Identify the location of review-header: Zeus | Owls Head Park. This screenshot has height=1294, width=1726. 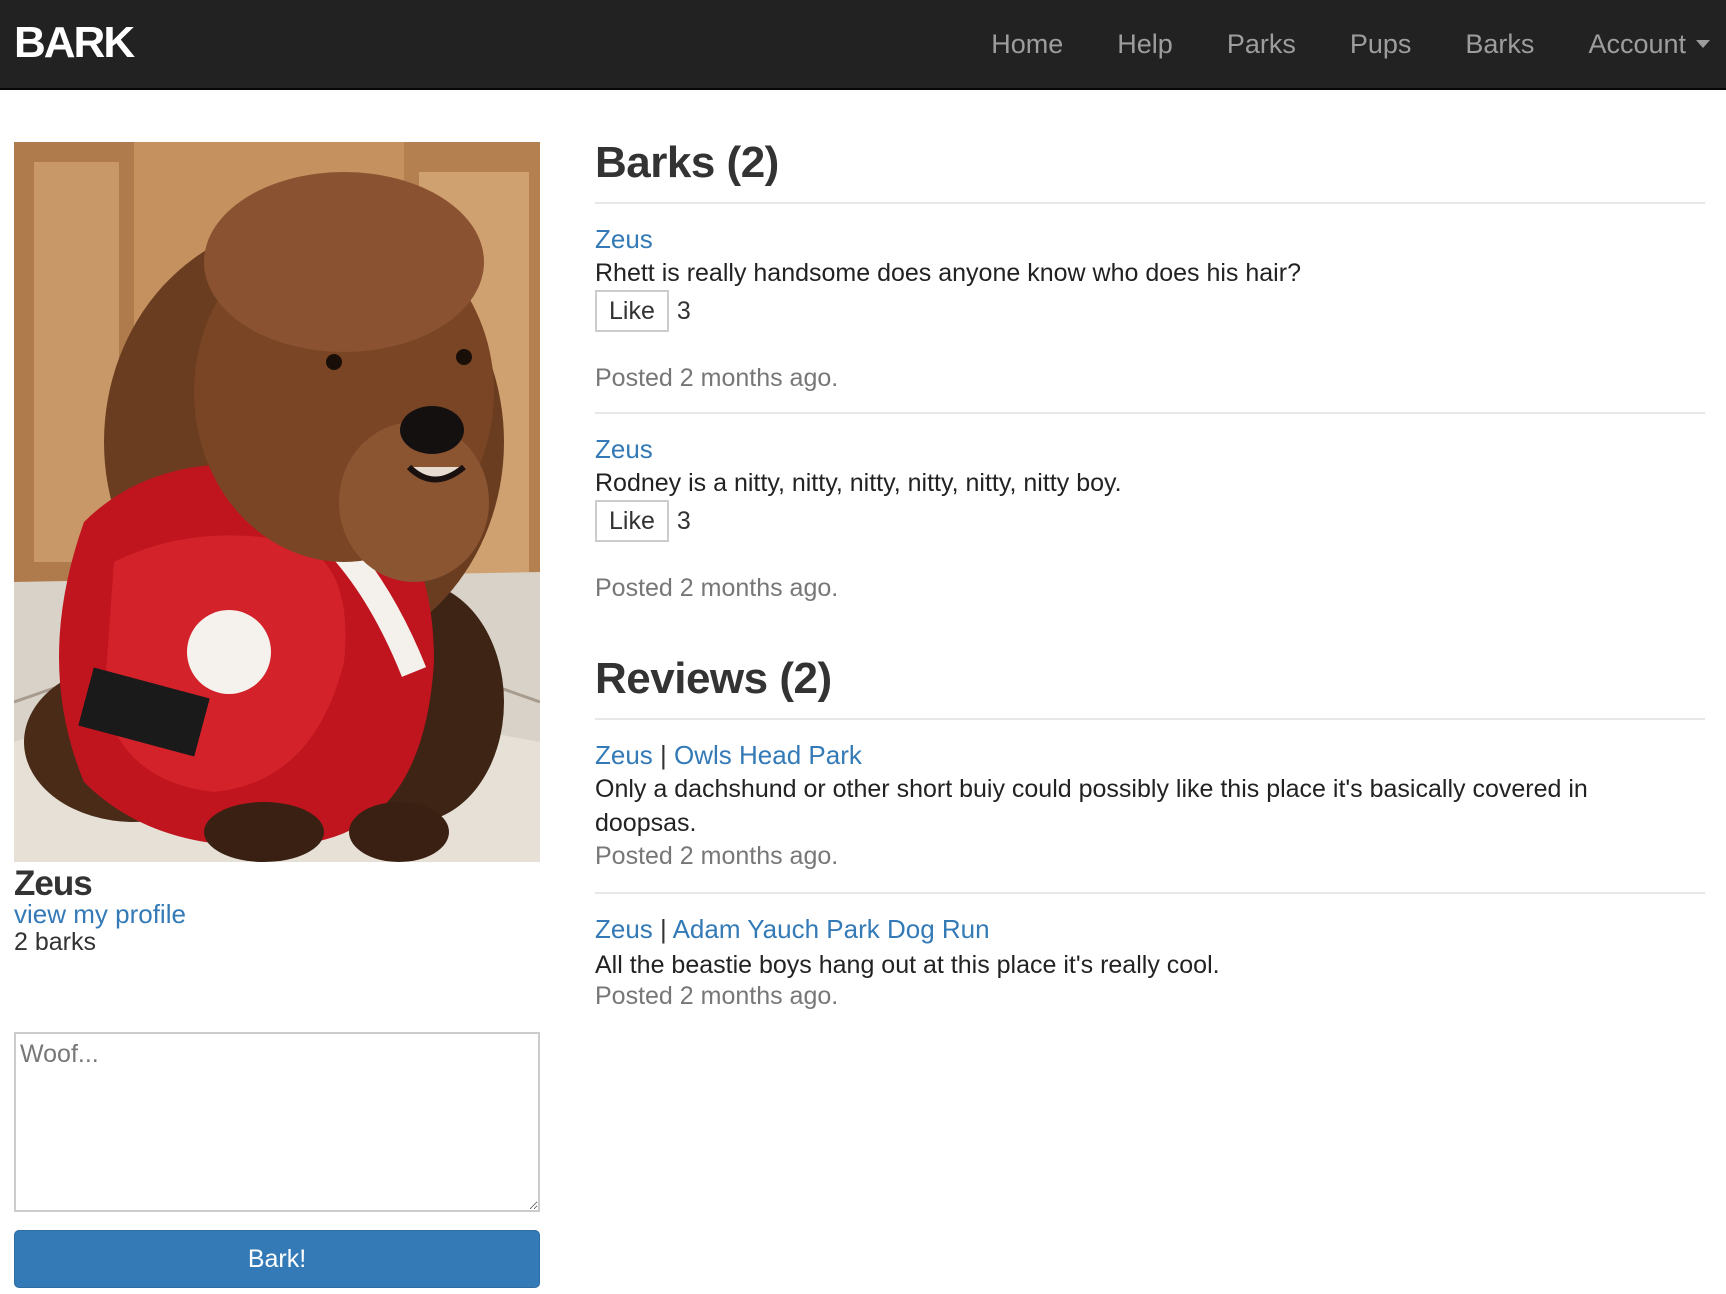
(728, 755).